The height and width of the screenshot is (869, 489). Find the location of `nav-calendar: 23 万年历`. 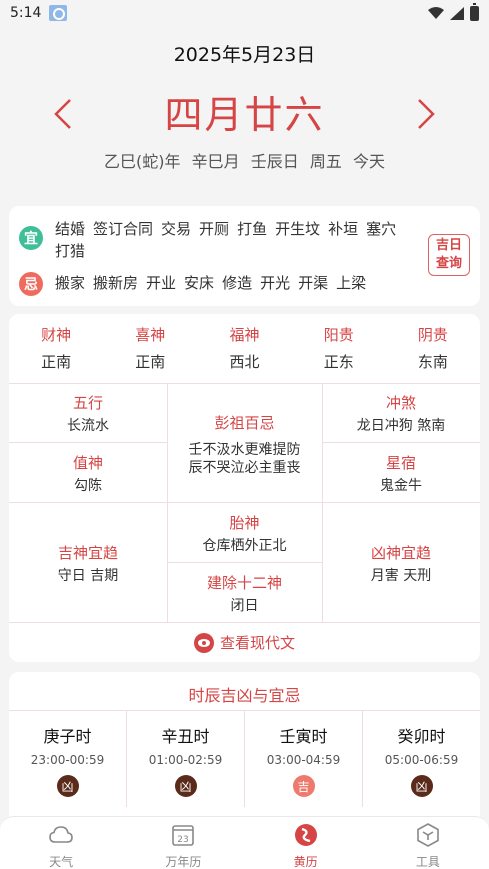

nav-calendar: 23 万年历 is located at coordinates (183, 843).